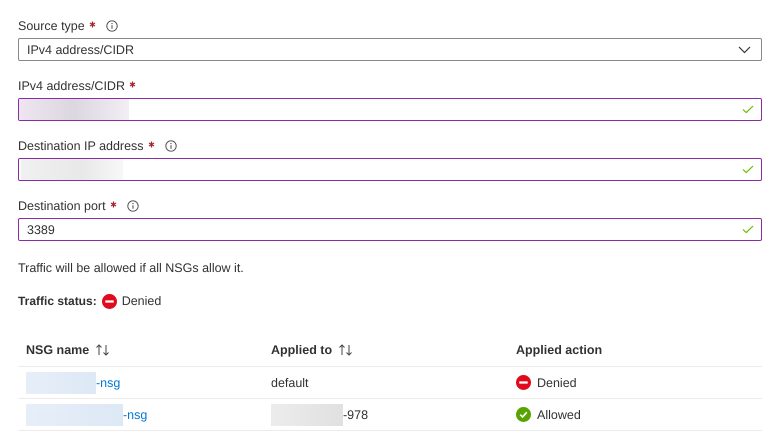 The width and height of the screenshot is (768, 439). I want to click on table-cell: default, so click(290, 383).